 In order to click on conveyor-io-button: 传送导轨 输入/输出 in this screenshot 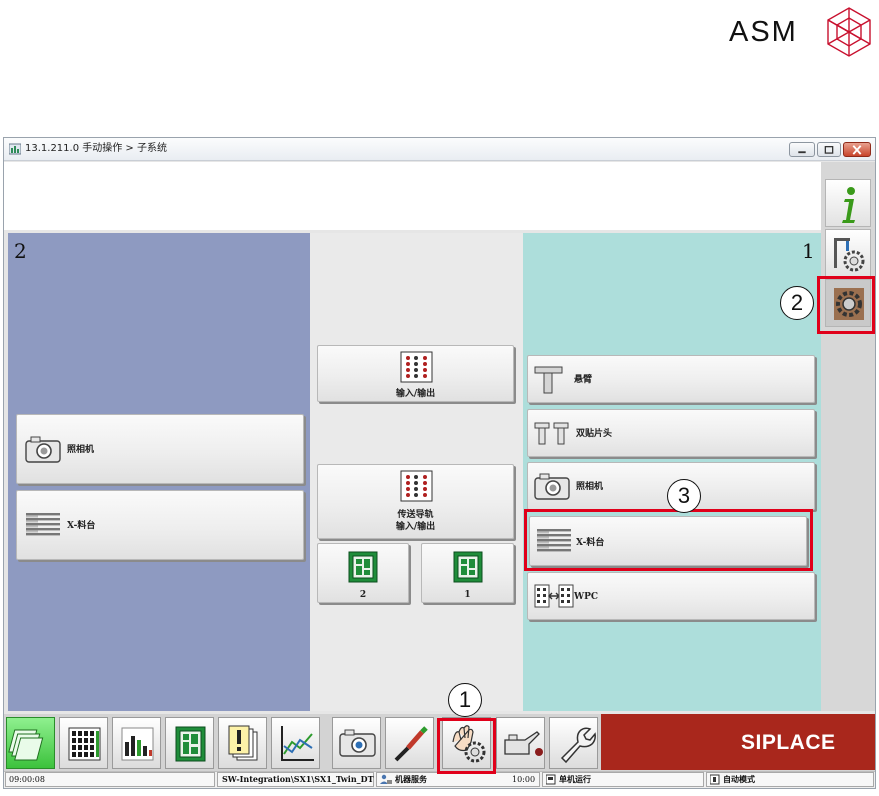, I will do `click(415, 501)`.